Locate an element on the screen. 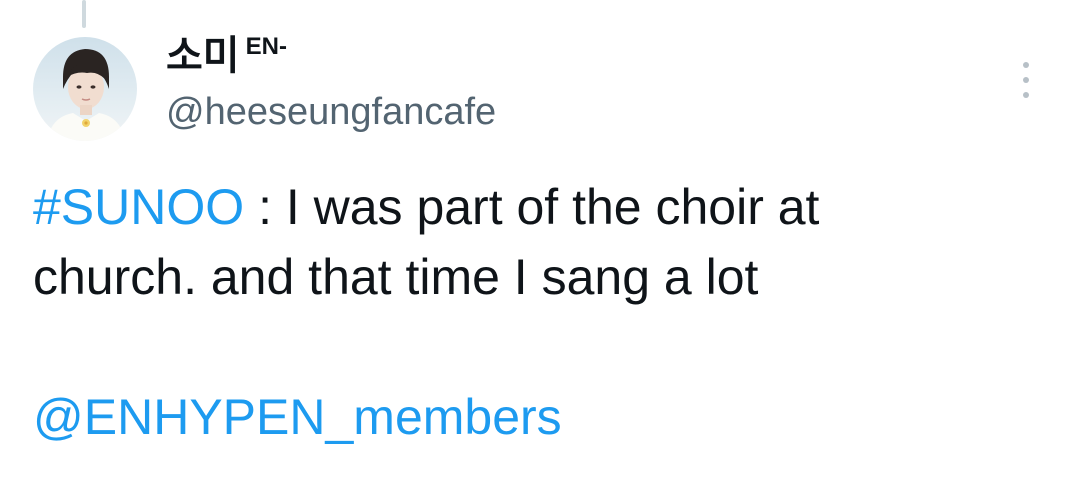  display-name: 소미 EN- is located at coordinates (331, 56).